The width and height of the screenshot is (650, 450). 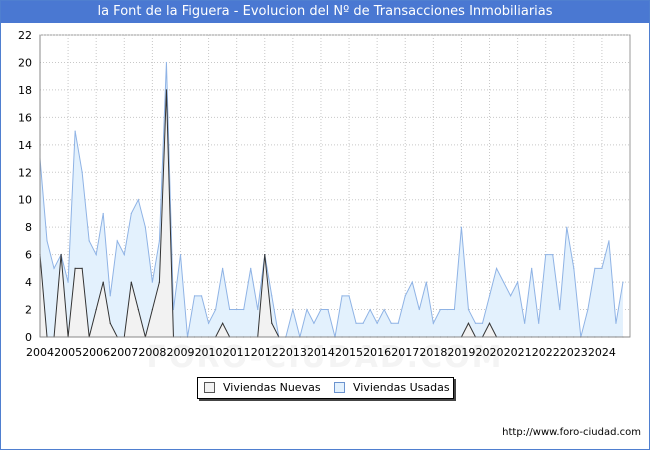 What do you see at coordinates (401, 387) in the screenshot?
I see `legend-label-usadas: Viviendas Usadas` at bounding box center [401, 387].